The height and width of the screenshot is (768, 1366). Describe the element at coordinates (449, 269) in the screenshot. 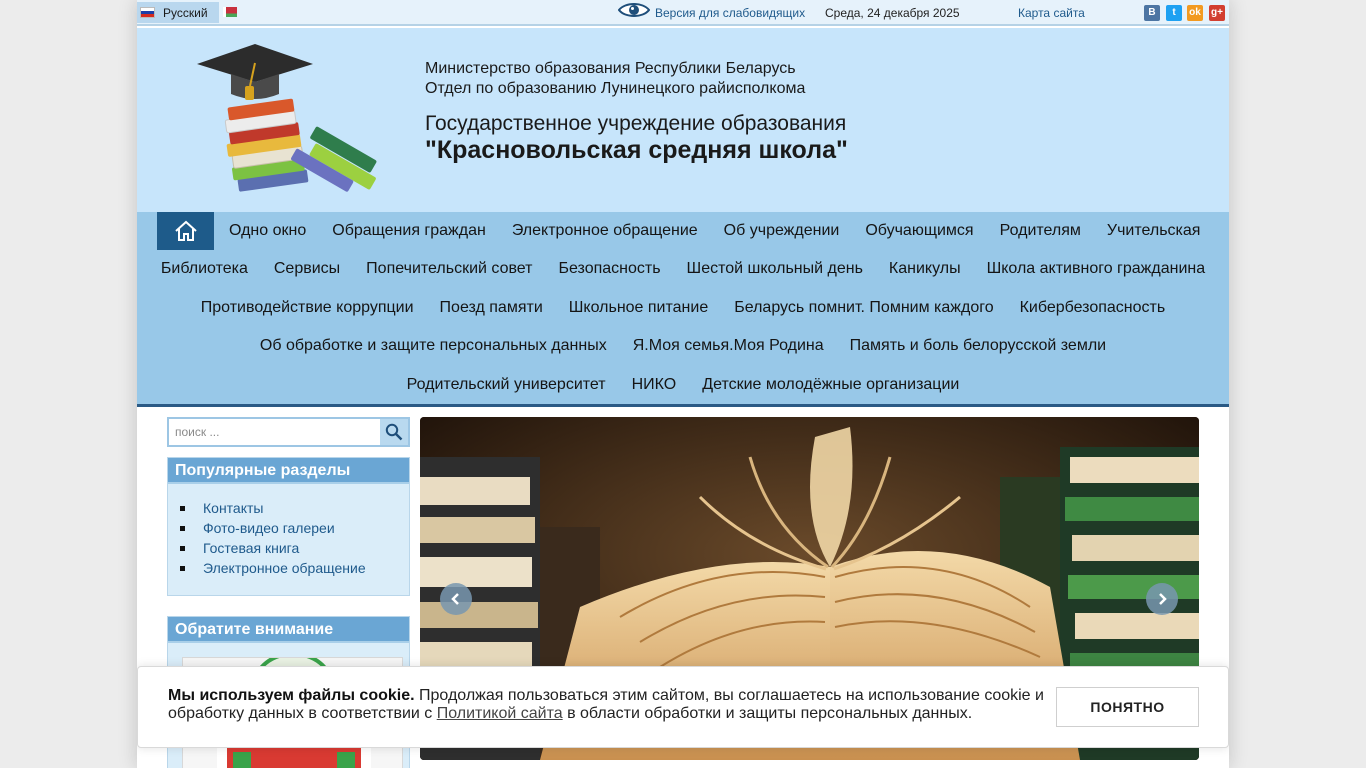

I see `nav-item: Попечительский совет` at that location.